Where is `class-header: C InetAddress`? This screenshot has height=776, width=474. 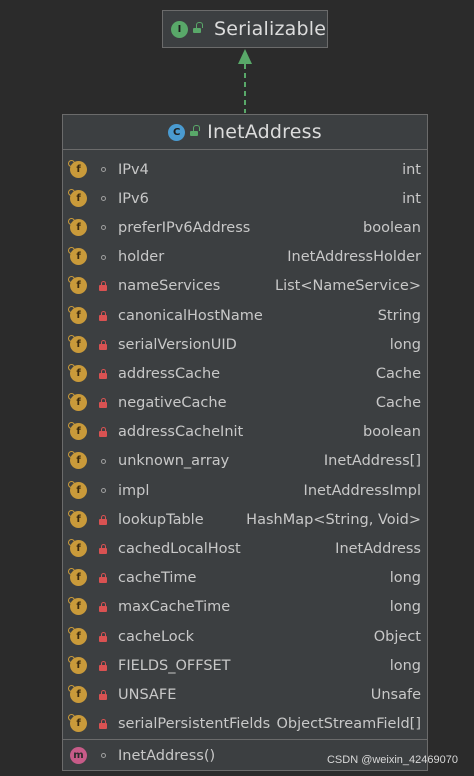
class-header: C InetAddress is located at coordinates (245, 132).